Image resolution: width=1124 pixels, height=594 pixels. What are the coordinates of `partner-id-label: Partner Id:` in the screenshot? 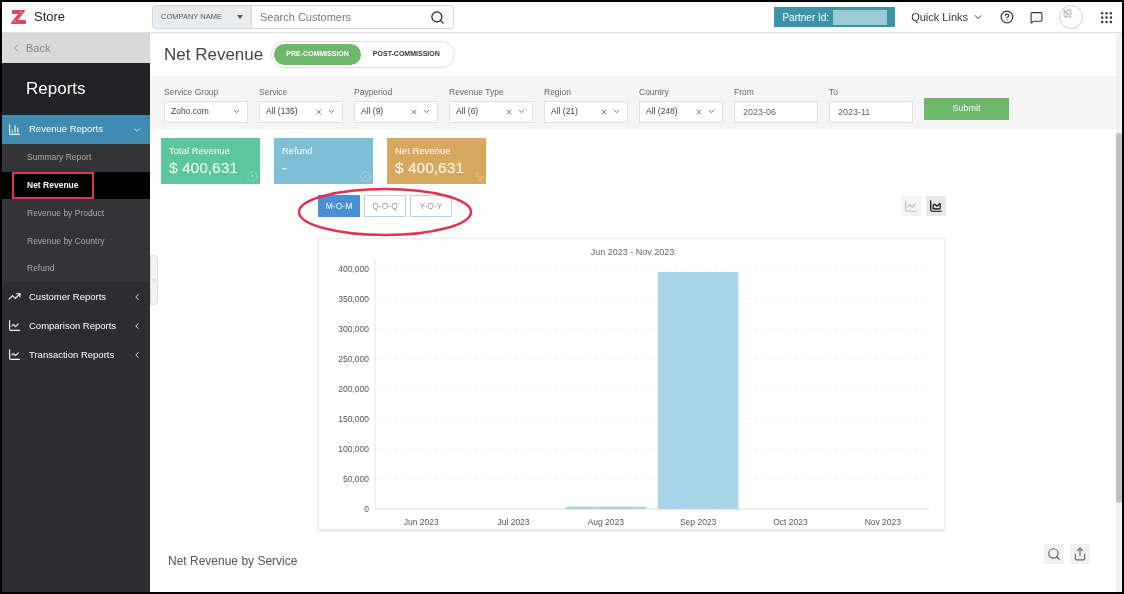 It's located at (806, 17).